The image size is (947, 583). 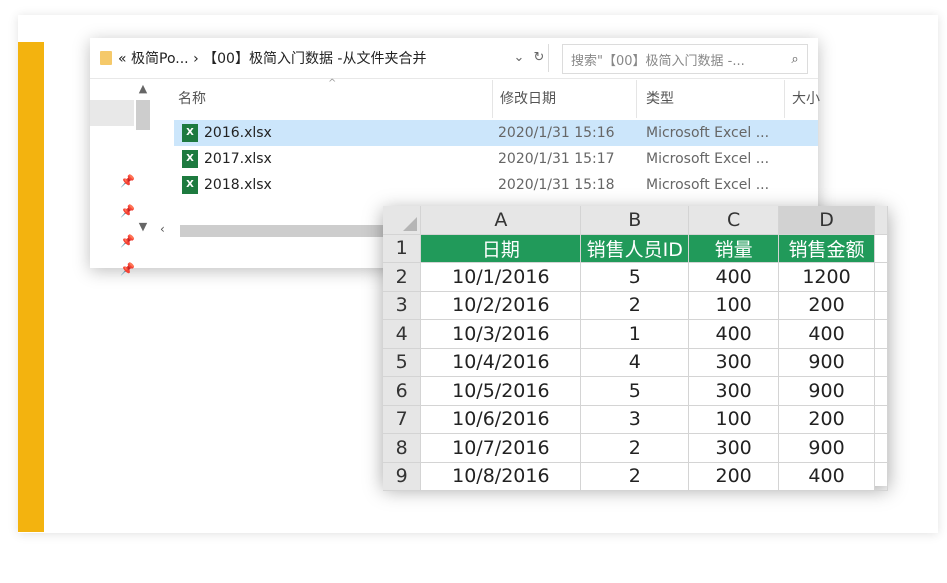 I want to click on date-cell: 10/6/2016, so click(x=501, y=419).